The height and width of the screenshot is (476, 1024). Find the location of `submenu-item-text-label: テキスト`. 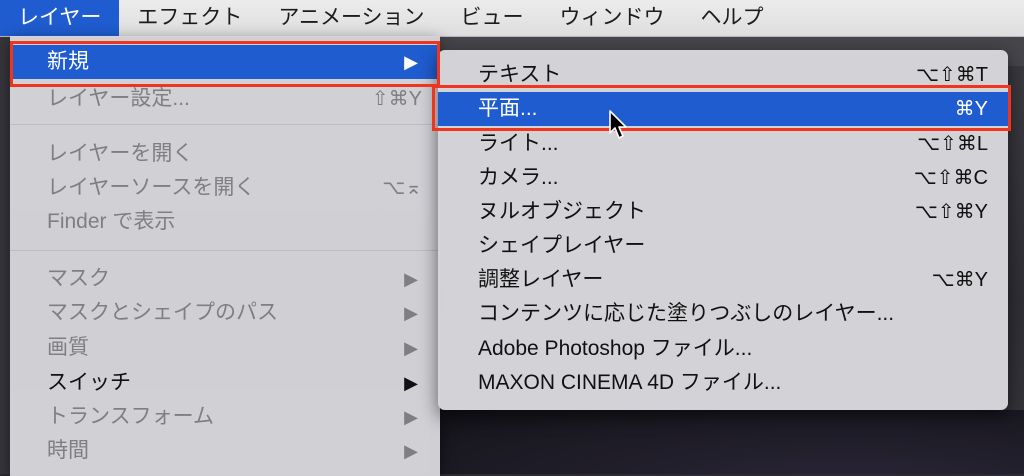

submenu-item-text-label: テキスト is located at coordinates (520, 74).